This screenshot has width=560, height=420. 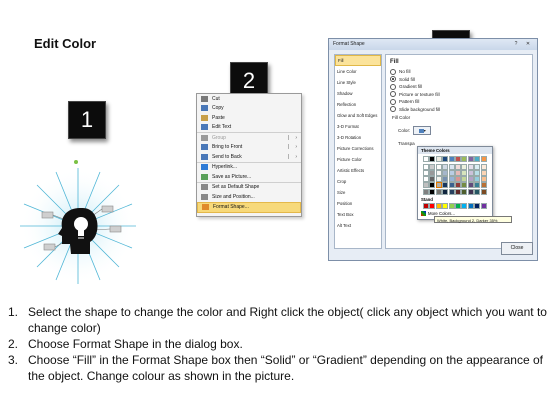 What do you see at coordinates (516, 44) in the screenshot?
I see `help-icon: ?` at bounding box center [516, 44].